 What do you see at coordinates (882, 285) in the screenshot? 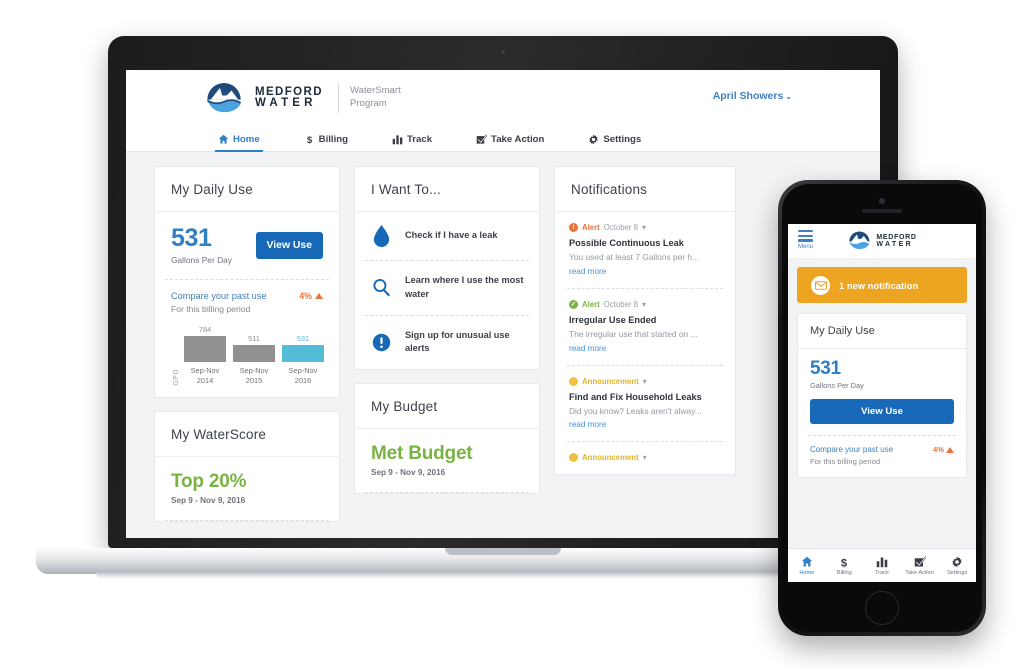
I see `phone-notification-banner: 1 new notification` at bounding box center [882, 285].